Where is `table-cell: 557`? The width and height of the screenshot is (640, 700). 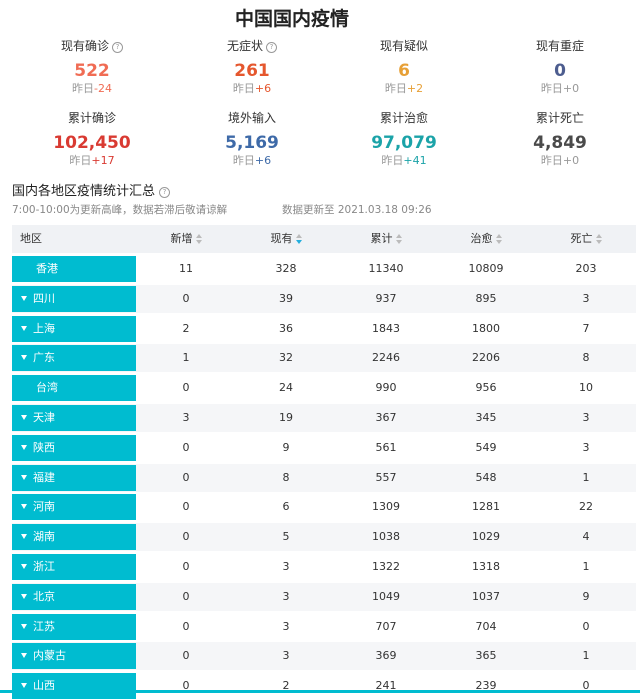 table-cell: 557 is located at coordinates (386, 477).